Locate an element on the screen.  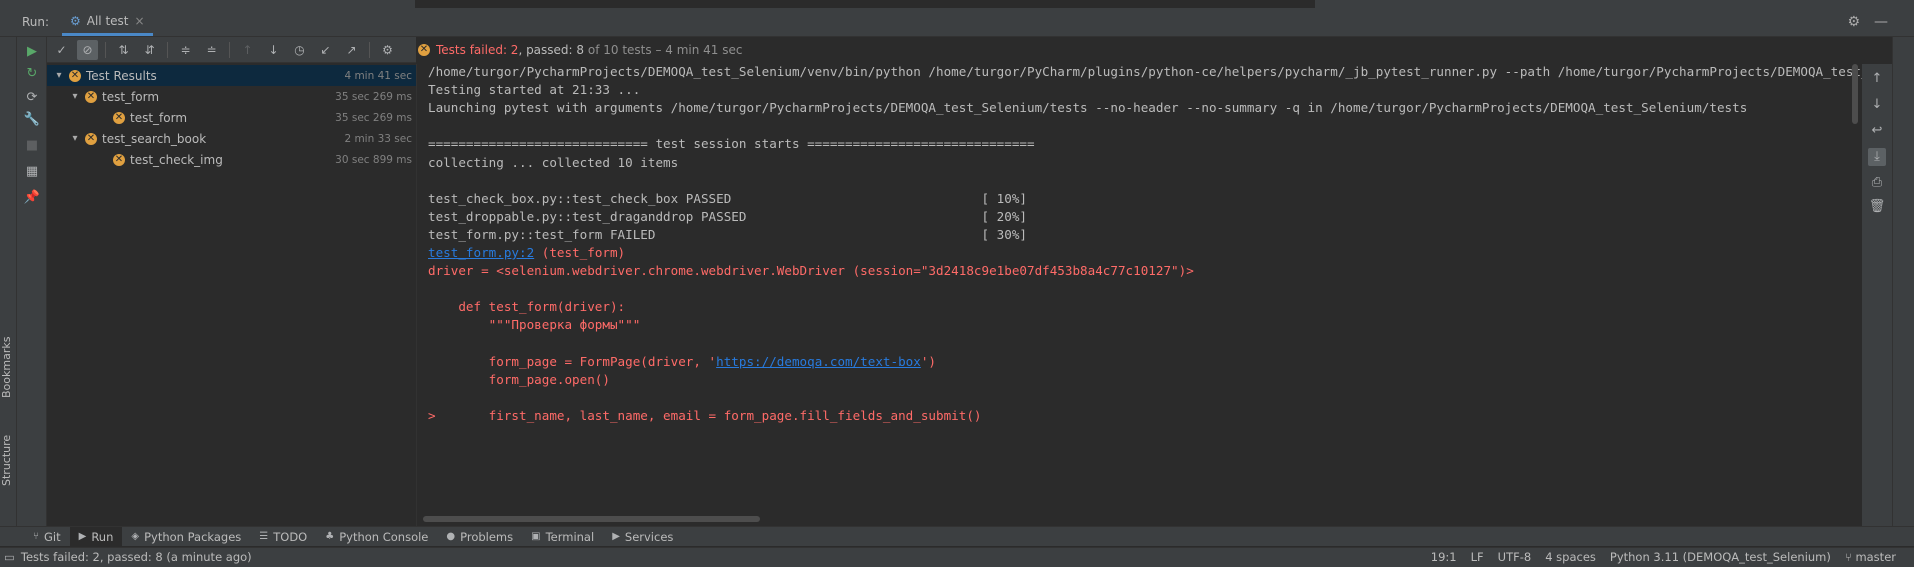
minimize-icon: — is located at coordinates (1881, 22).